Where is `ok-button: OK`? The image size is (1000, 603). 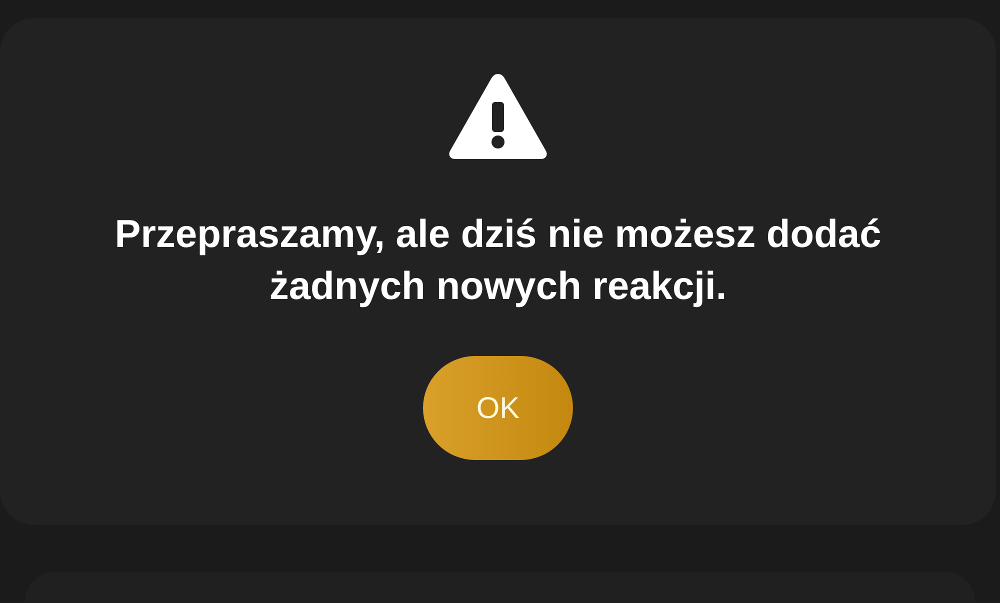 ok-button: OK is located at coordinates (498, 408).